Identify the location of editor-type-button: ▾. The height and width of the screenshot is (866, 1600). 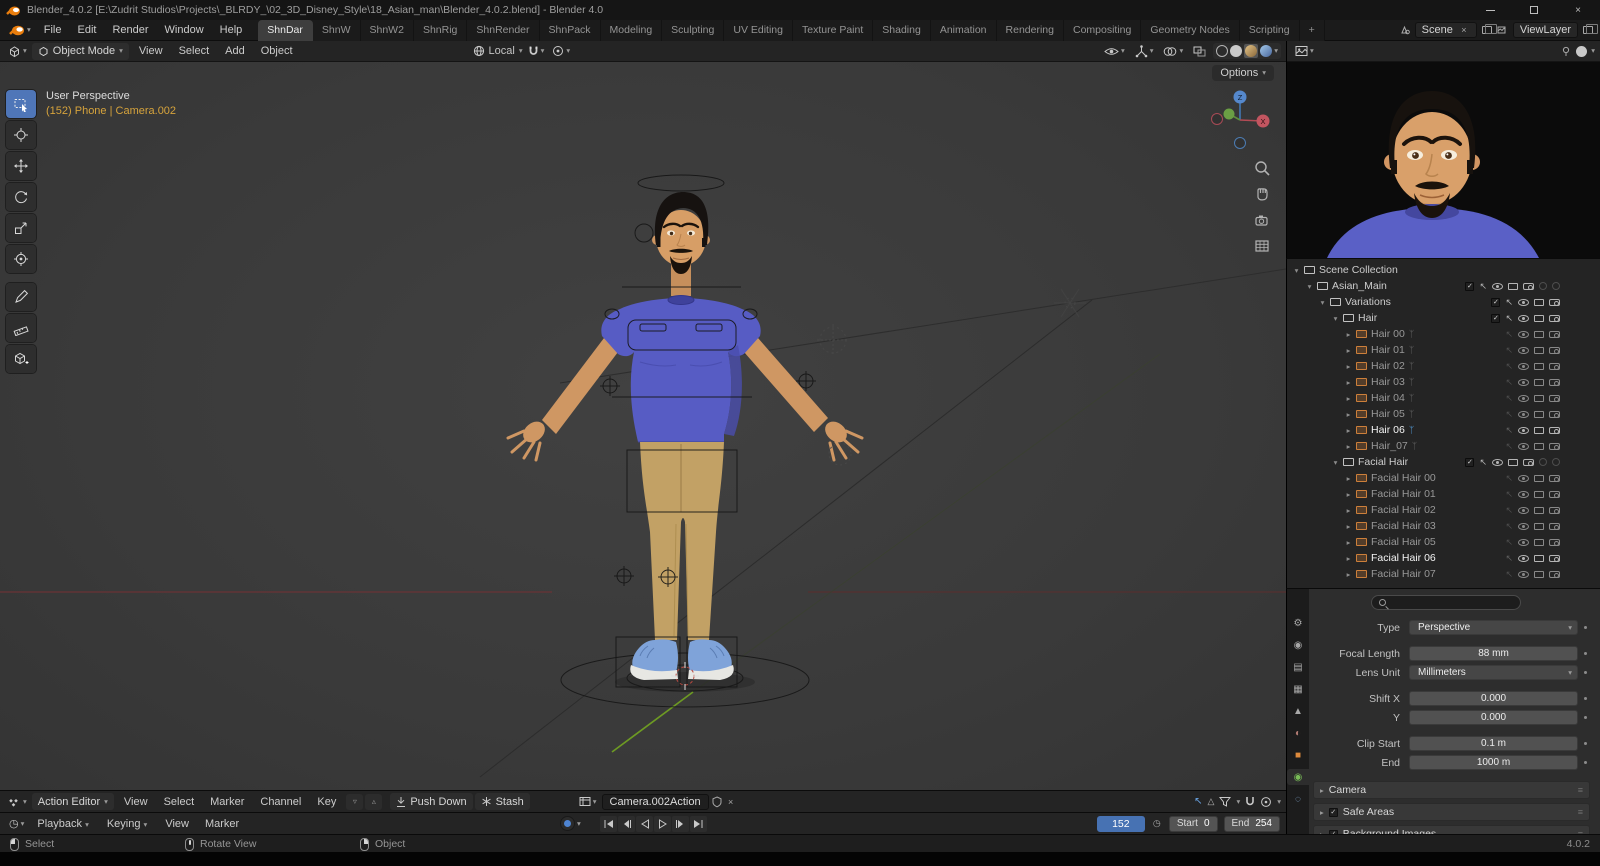
(1304, 51).